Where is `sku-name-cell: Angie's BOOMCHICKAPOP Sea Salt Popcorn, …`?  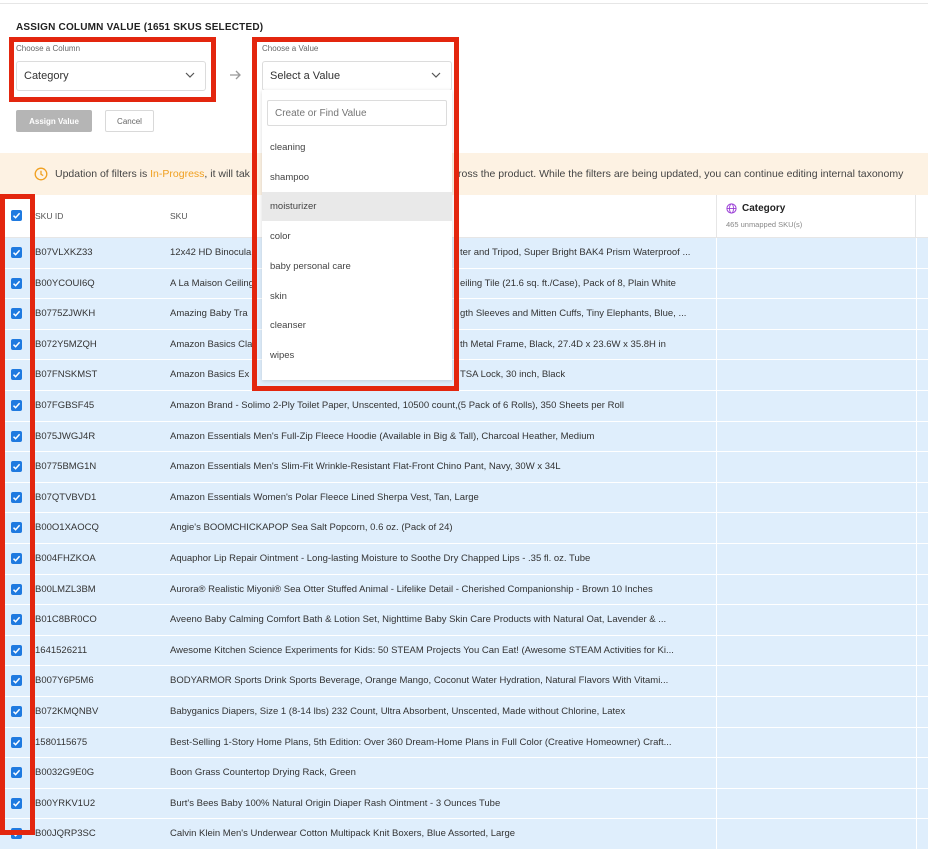
sku-name-cell: Angie's BOOMCHICKAPOP Sea Salt Popcorn, … is located at coordinates (437, 527).